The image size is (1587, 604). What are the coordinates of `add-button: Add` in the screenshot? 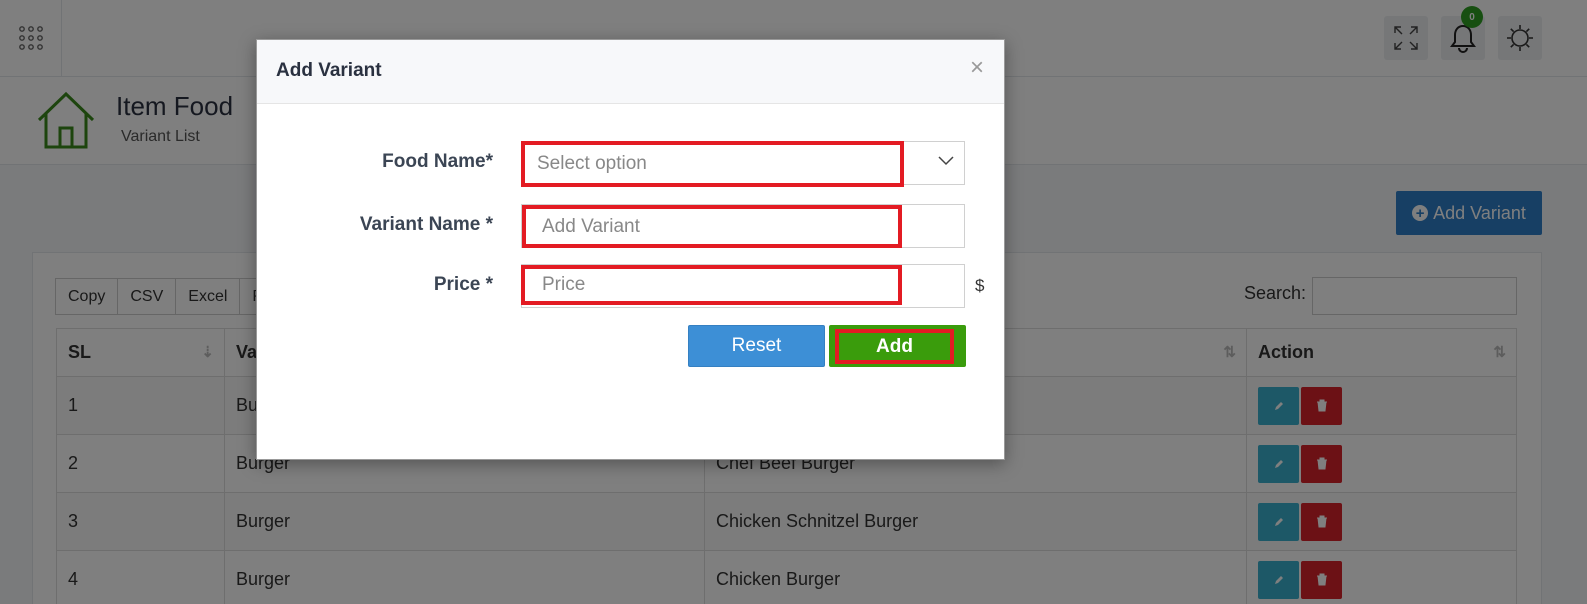 It's located at (897, 346).